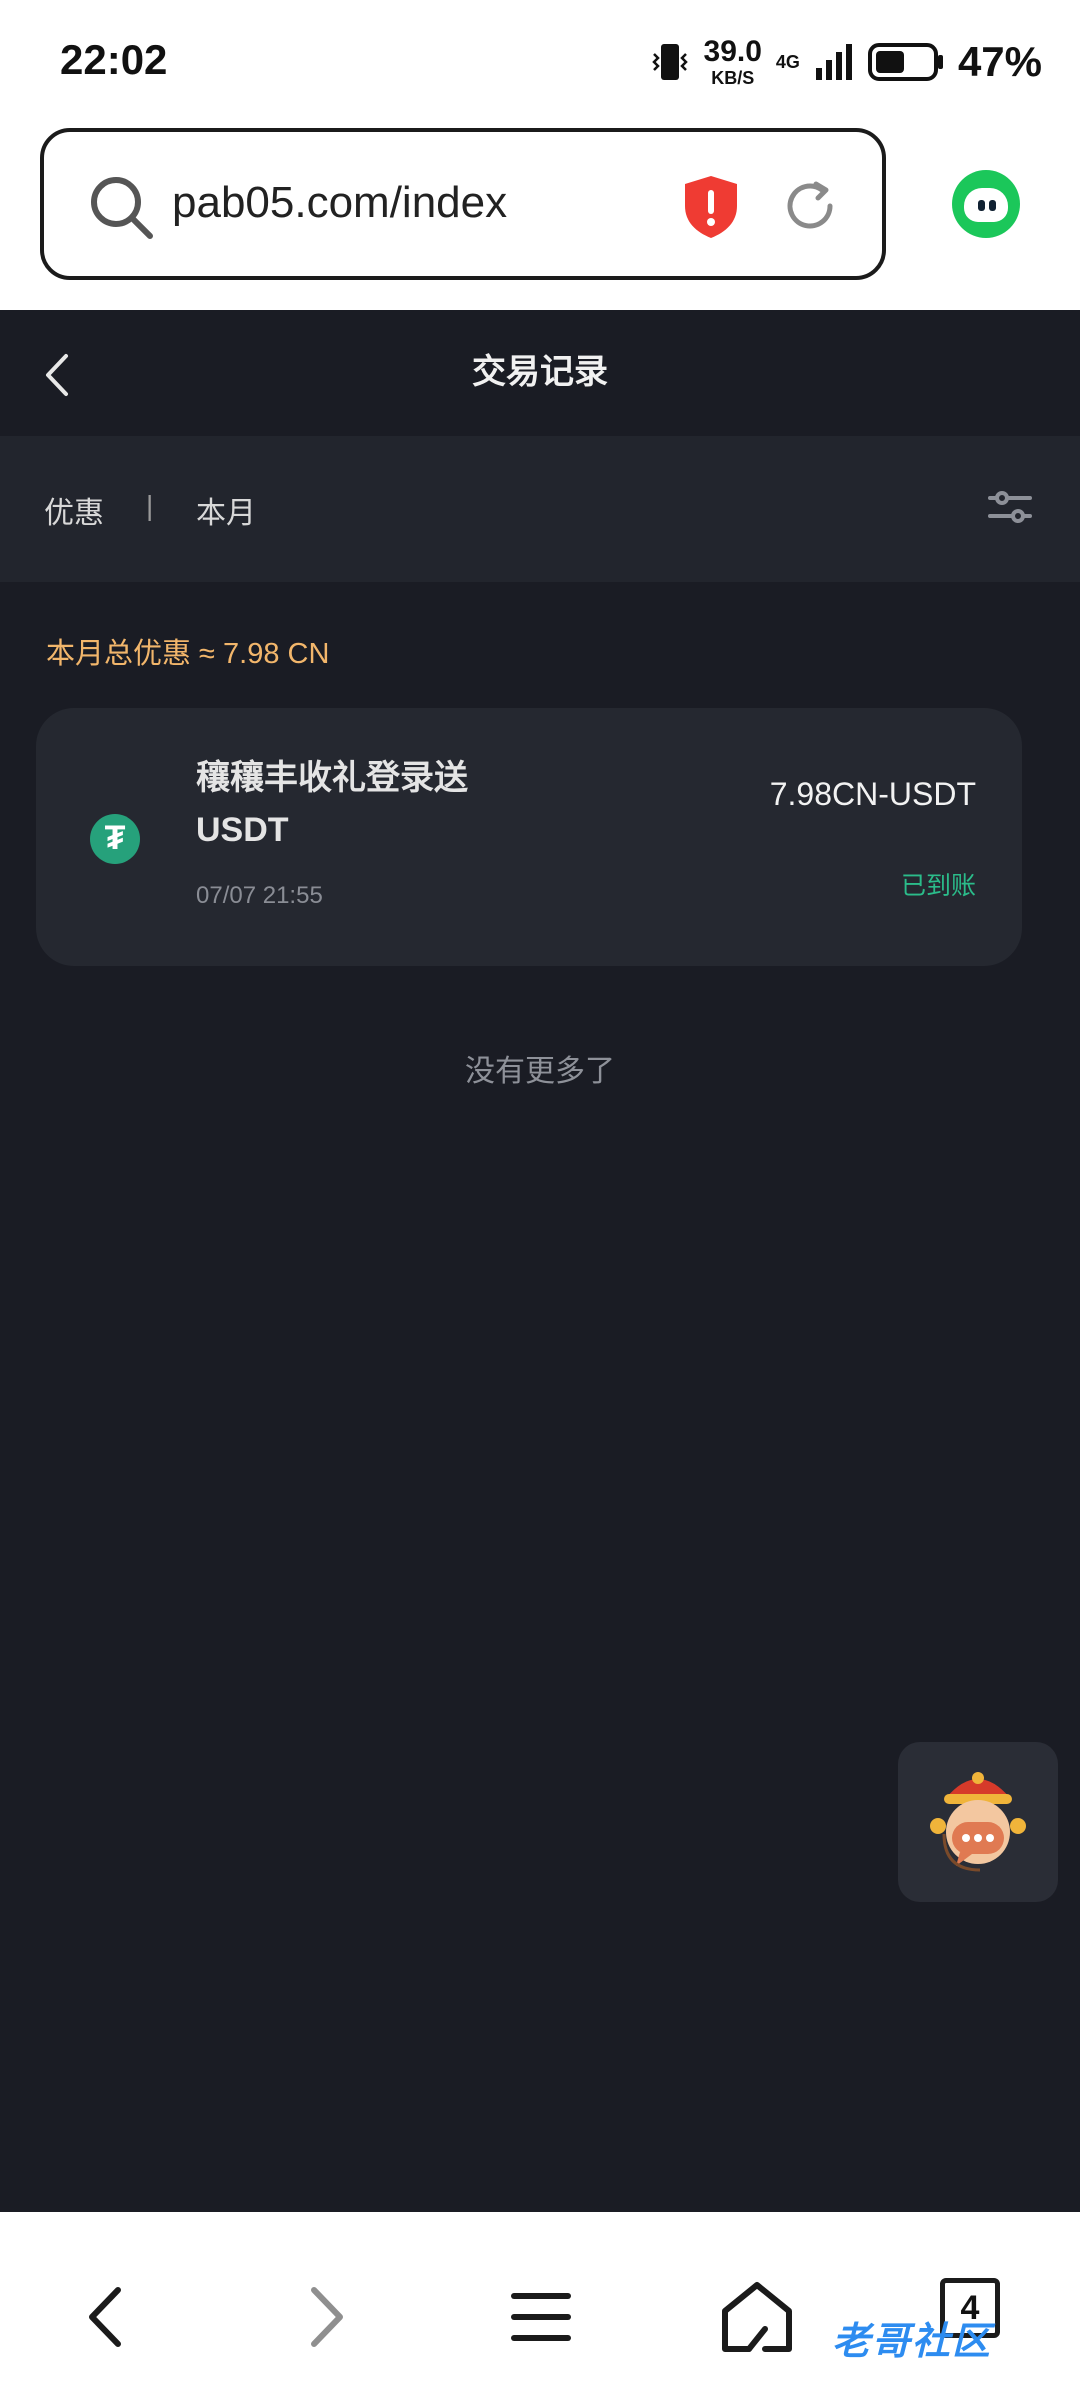 The width and height of the screenshot is (1080, 2400). Describe the element at coordinates (259, 895) in the screenshot. I see `transaction-date: 07/07 21:55` at that location.